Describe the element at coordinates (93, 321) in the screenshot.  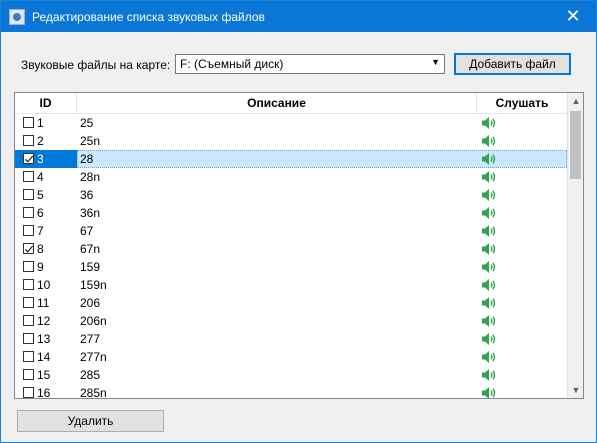
I see `row-description: 206n` at that location.